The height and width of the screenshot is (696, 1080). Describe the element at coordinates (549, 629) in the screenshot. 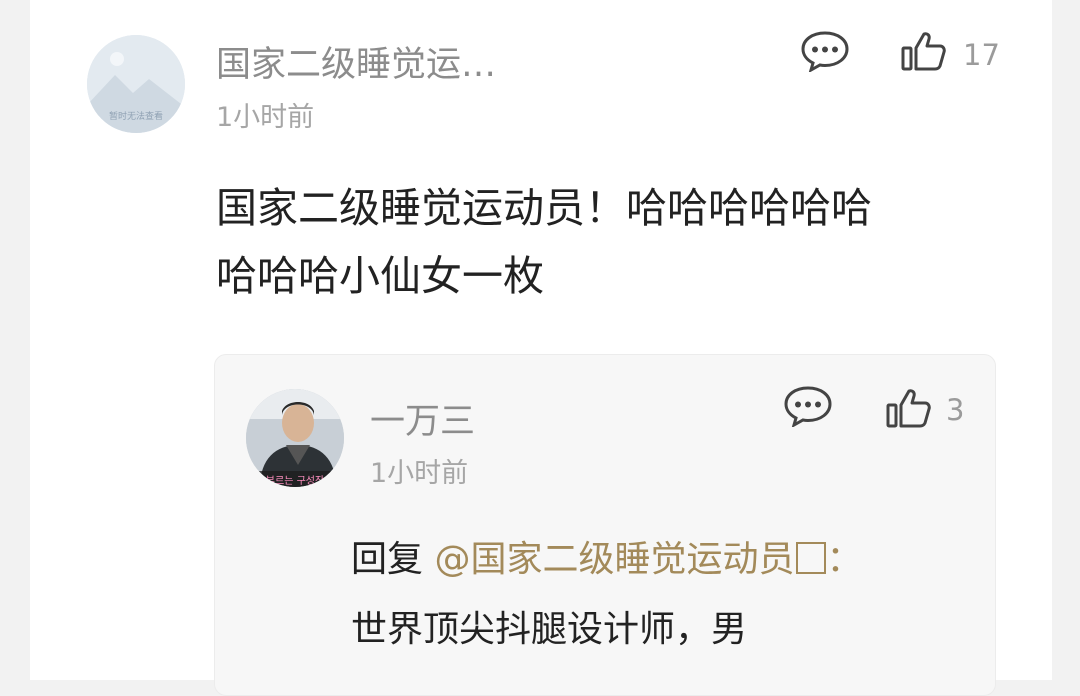

I see `reply-text: 世界顶尖抖腿设计师，男` at that location.